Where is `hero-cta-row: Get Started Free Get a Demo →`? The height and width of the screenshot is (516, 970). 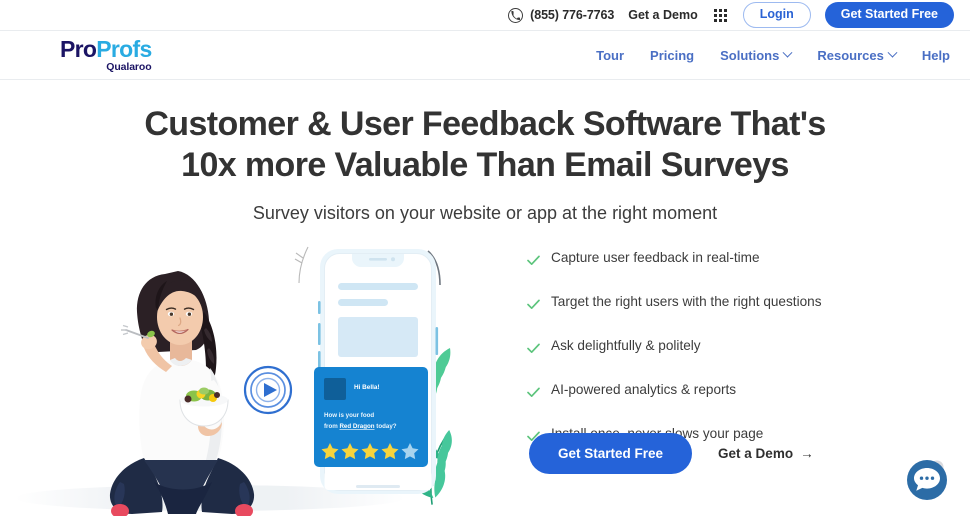 hero-cta-row: Get Started Free Get a Demo → is located at coordinates (671, 453).